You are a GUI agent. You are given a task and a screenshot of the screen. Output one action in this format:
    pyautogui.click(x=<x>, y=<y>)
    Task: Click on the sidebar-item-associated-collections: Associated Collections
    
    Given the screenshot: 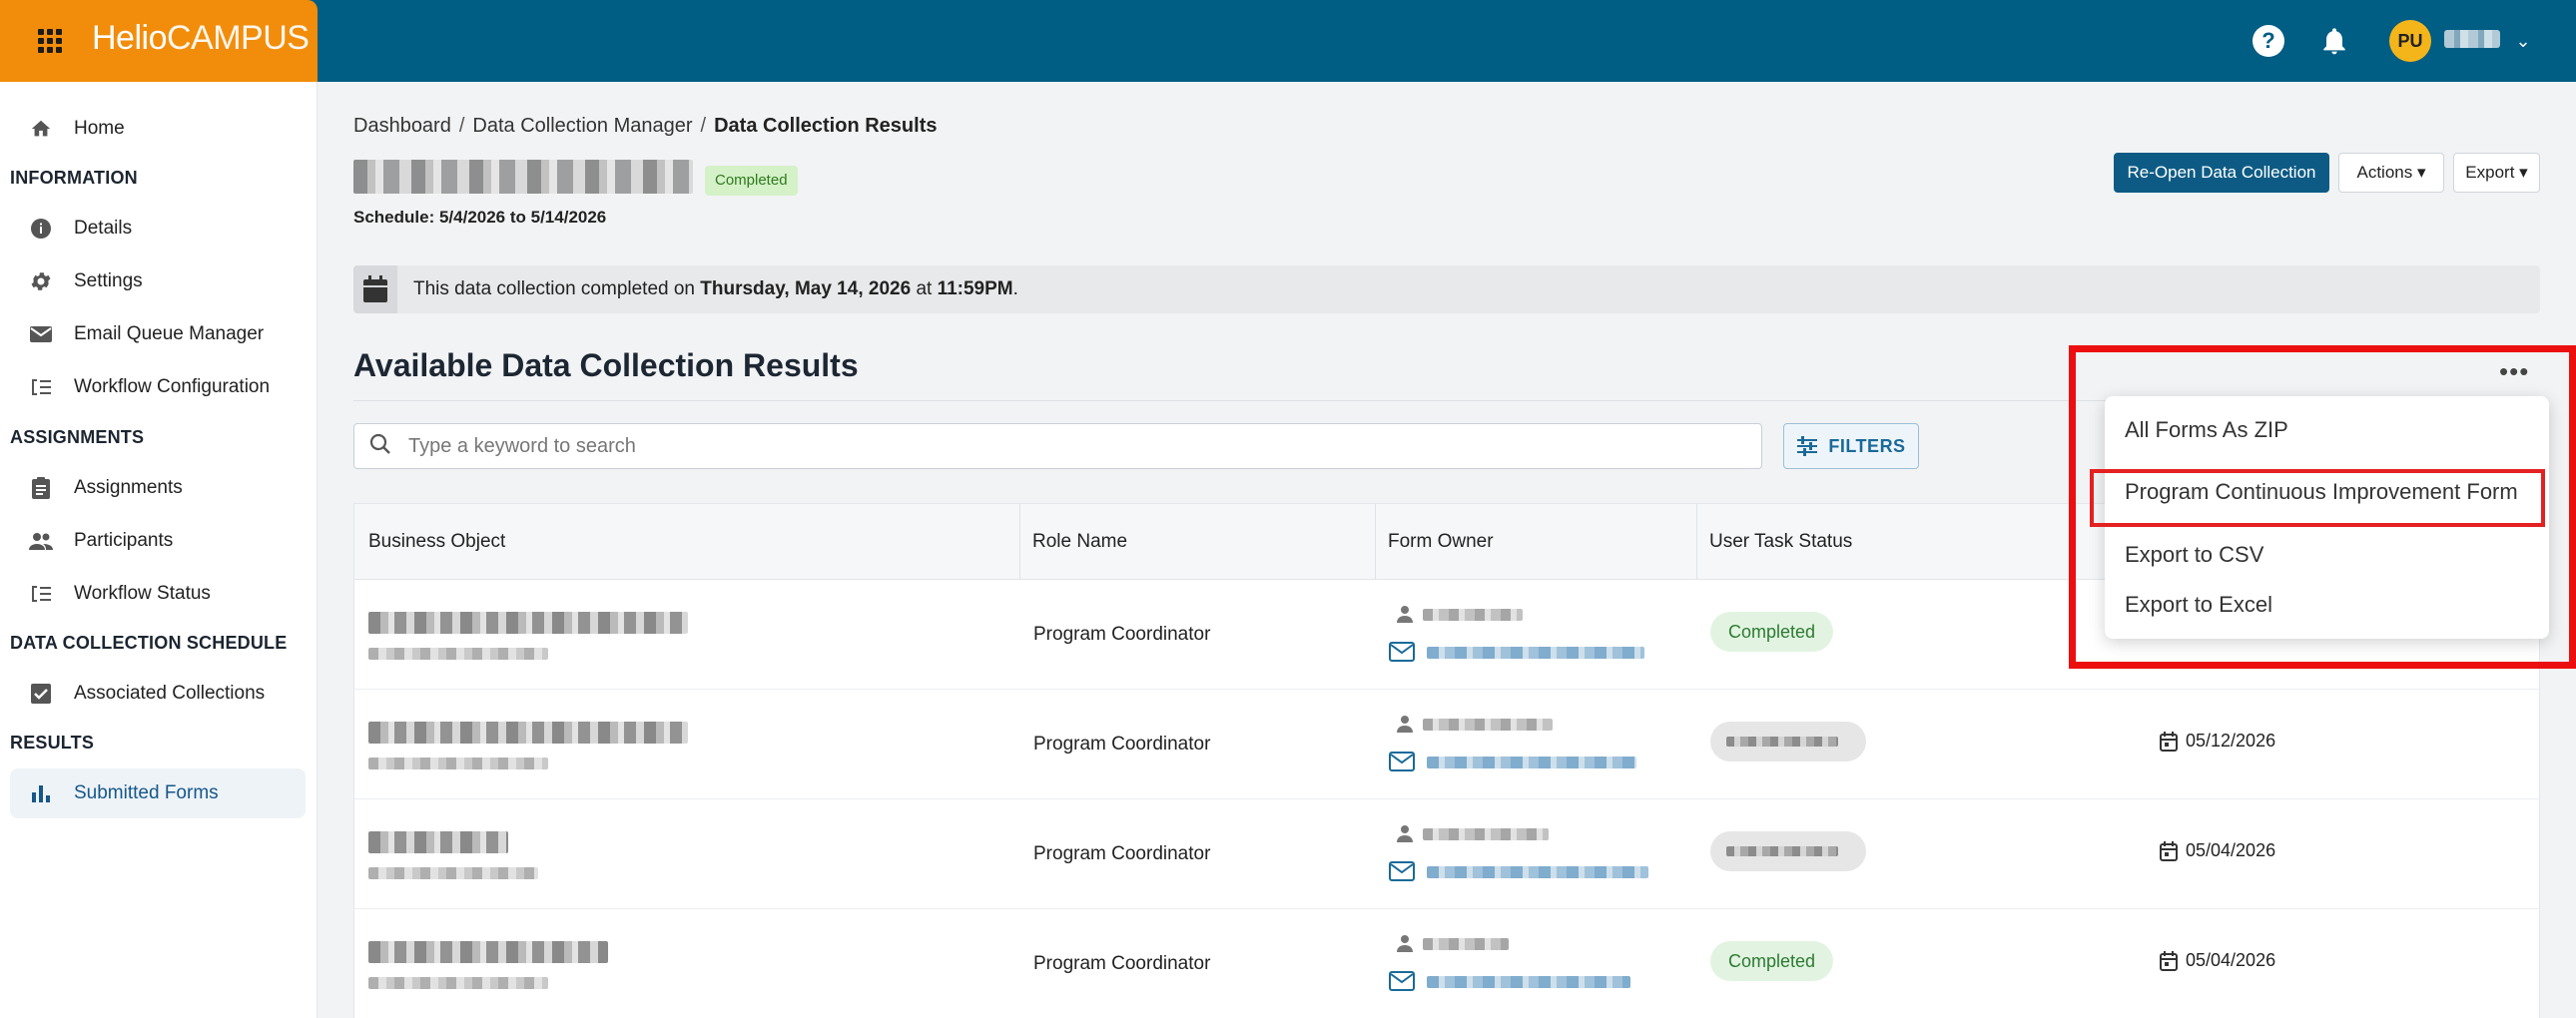 What is the action you would take?
    pyautogui.click(x=158, y=694)
    